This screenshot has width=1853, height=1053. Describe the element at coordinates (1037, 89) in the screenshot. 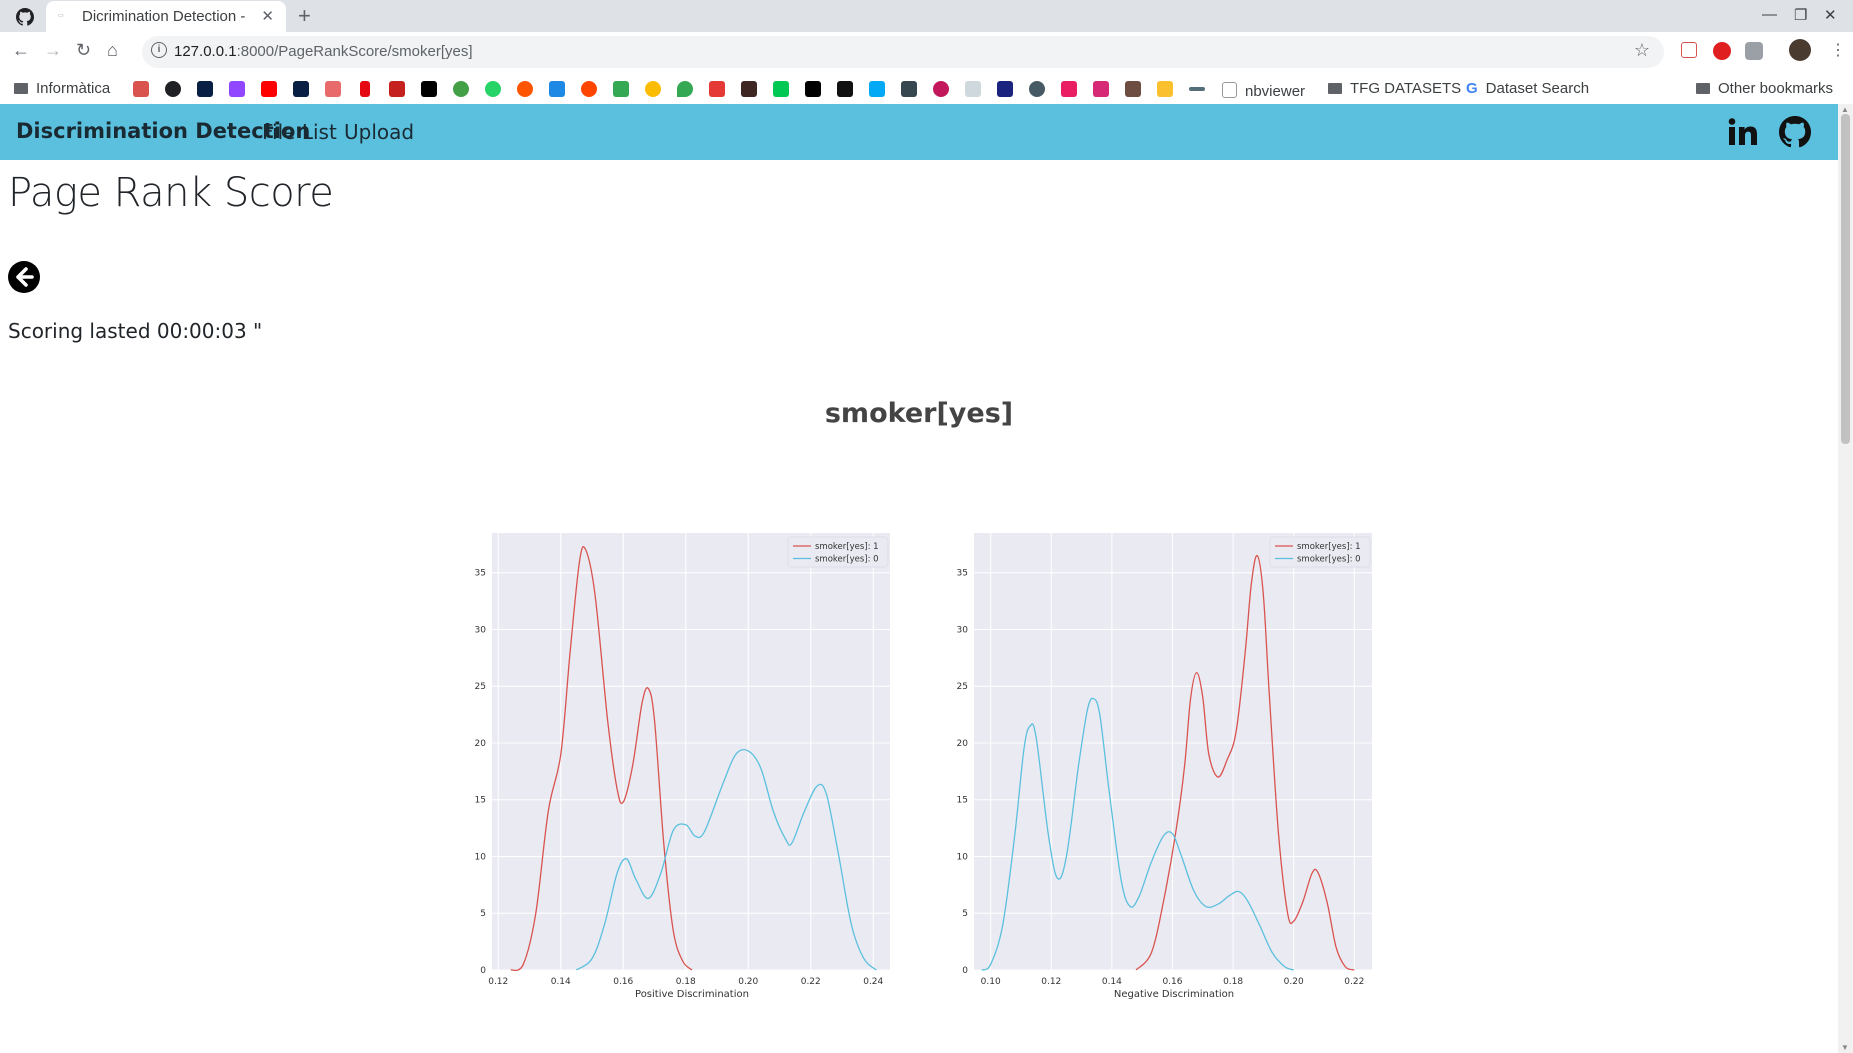

I see `globe-icon` at that location.